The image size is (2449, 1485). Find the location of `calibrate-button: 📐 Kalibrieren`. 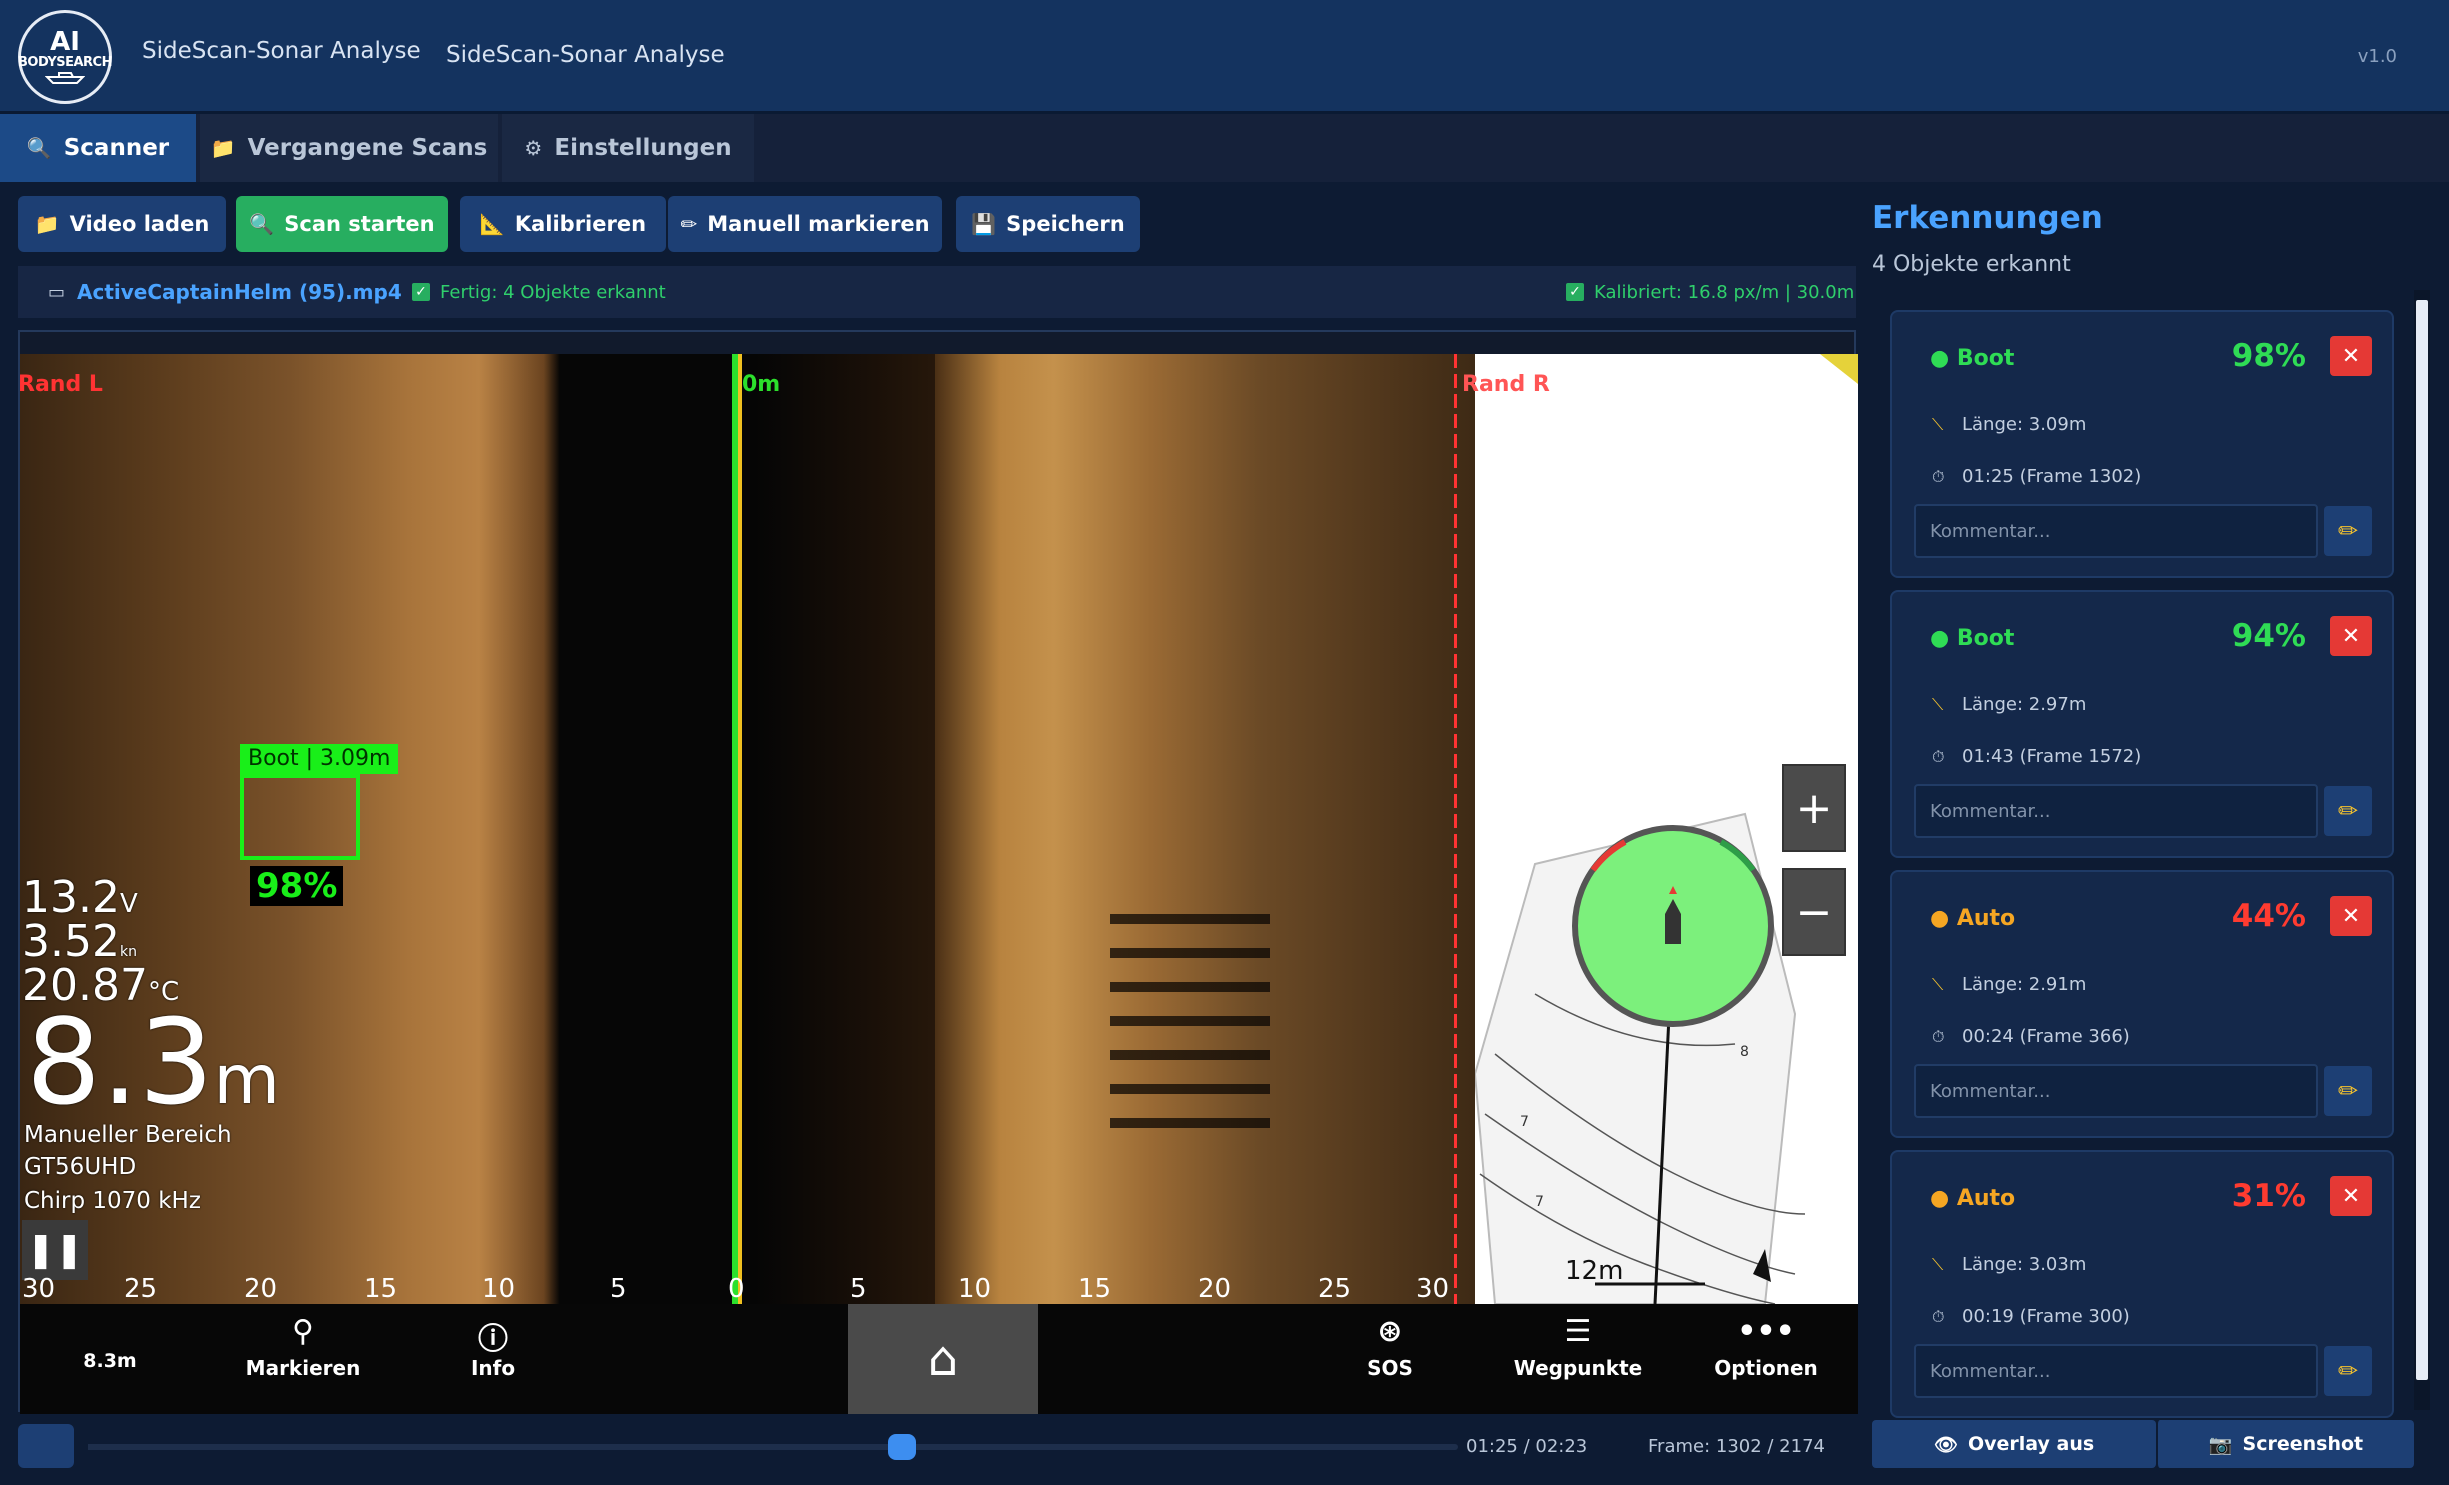

calibrate-button: 📐 Kalibrieren is located at coordinates (563, 224).